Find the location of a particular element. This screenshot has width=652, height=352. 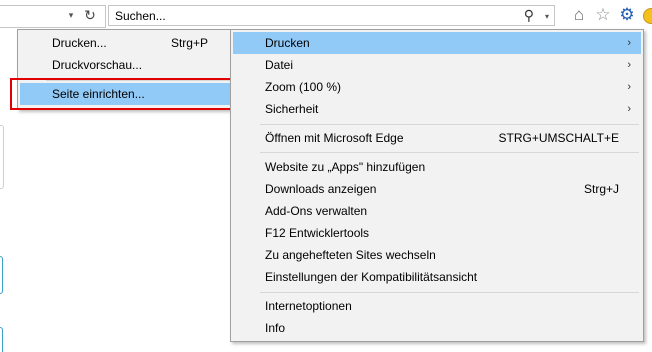

menu-item-shortcut: Strg+P is located at coordinates (189, 43).